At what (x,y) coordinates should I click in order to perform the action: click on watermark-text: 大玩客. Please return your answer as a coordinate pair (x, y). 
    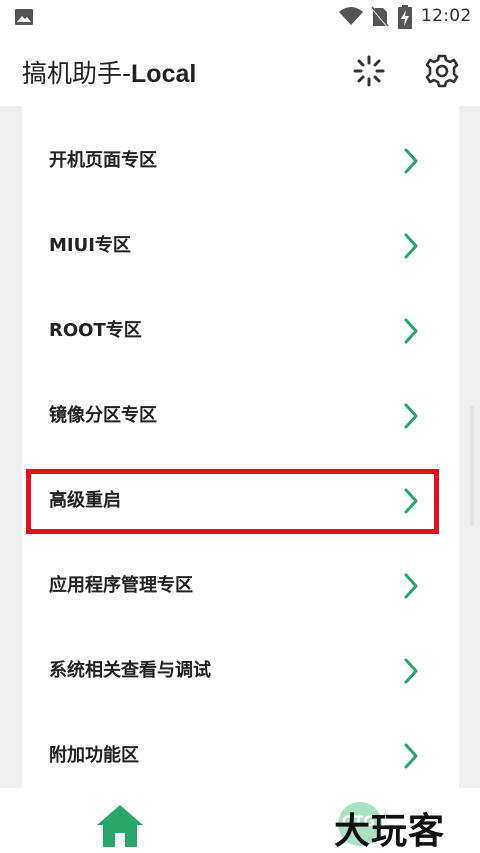
    Looking at the image, I should click on (390, 831).